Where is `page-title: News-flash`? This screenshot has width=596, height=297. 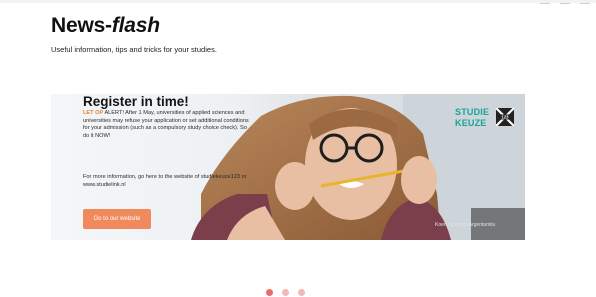 page-title: News-flash is located at coordinates (105, 26).